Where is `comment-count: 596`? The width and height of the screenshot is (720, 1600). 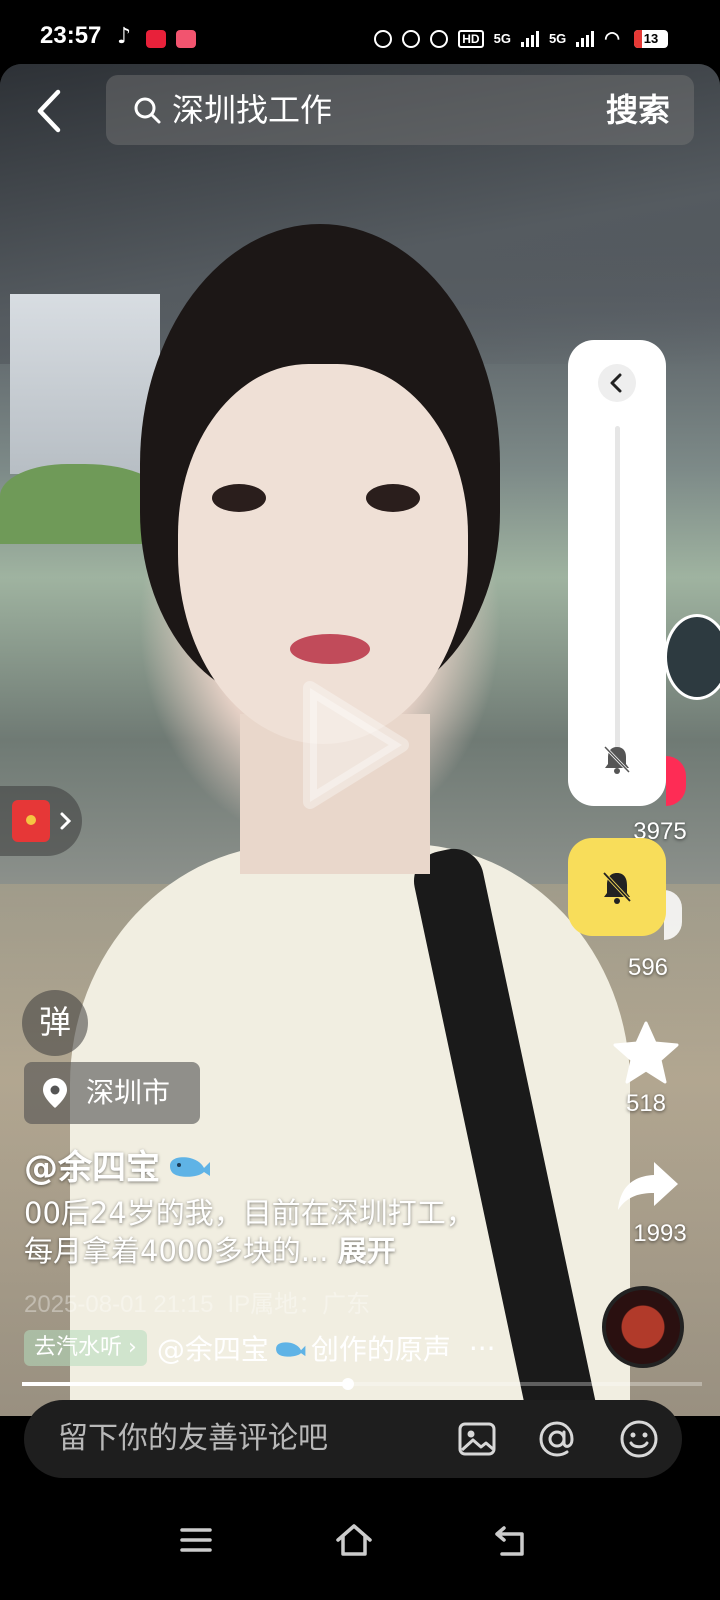
comment-count: 596 is located at coordinates (648, 967).